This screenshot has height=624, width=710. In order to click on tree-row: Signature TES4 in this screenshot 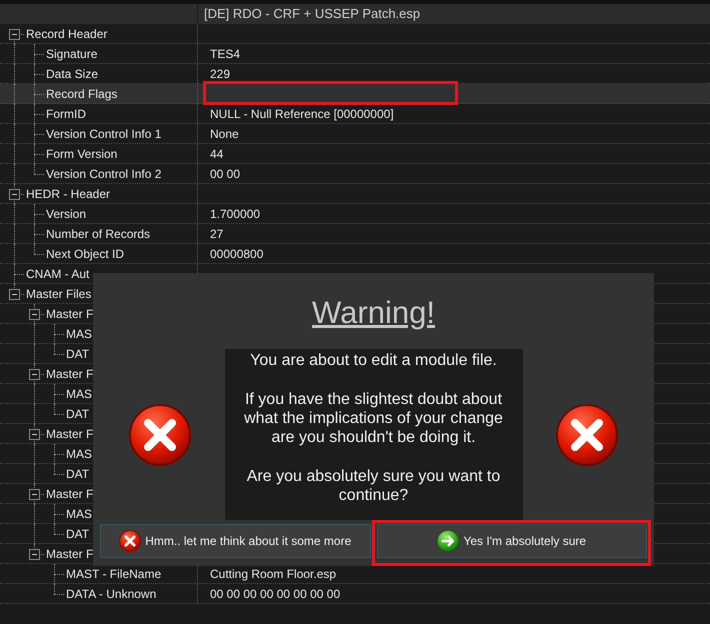, I will do `click(355, 54)`.